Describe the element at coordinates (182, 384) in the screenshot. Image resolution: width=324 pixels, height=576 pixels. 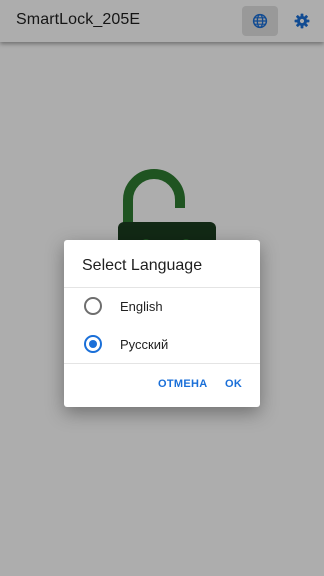
I see `cancel-button: ОТМЕНА` at that location.